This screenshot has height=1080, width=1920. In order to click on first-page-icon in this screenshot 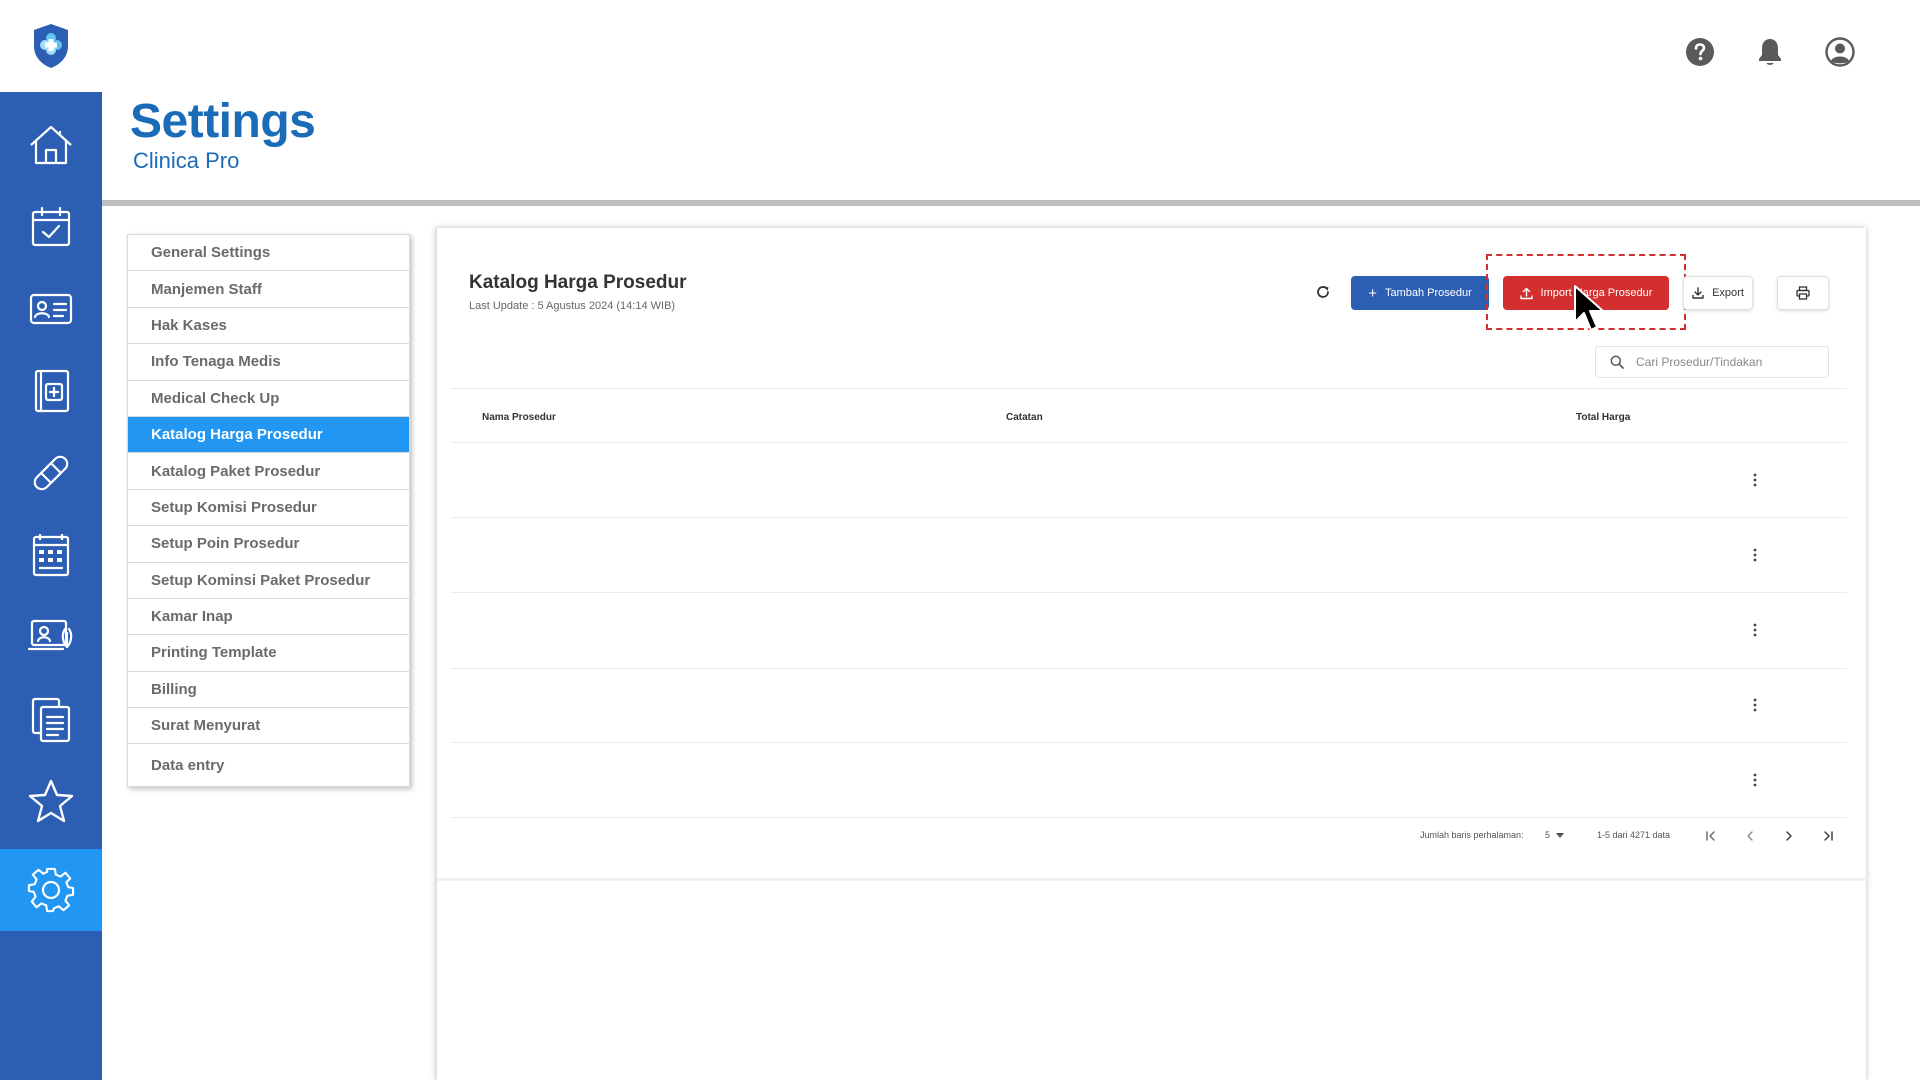, I will do `click(1710, 836)`.